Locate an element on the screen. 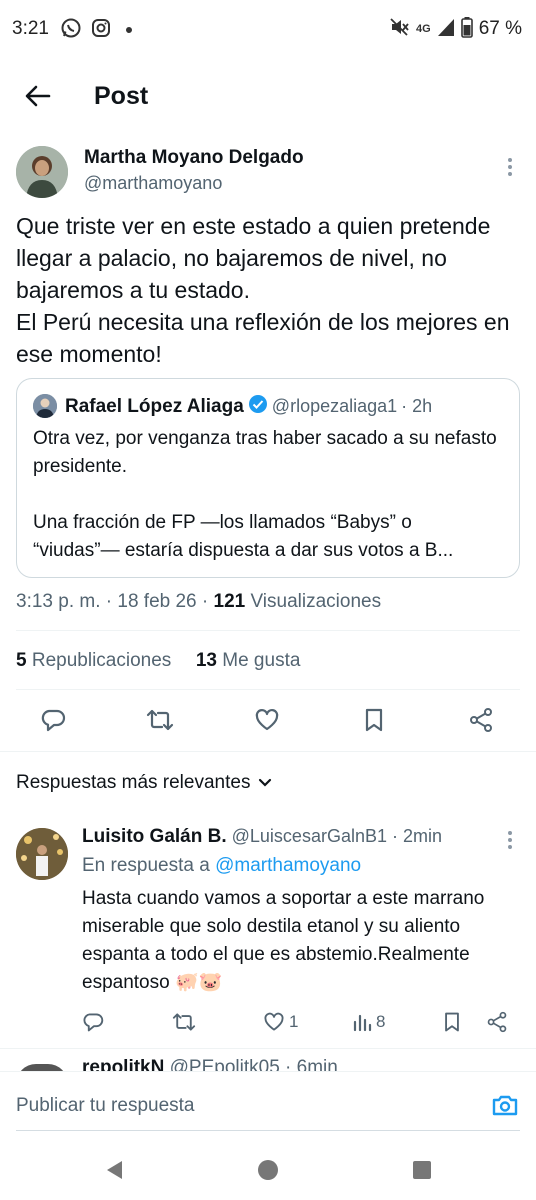  post-stats: 5 Republicaciones 13 Me gusta is located at coordinates (158, 661).